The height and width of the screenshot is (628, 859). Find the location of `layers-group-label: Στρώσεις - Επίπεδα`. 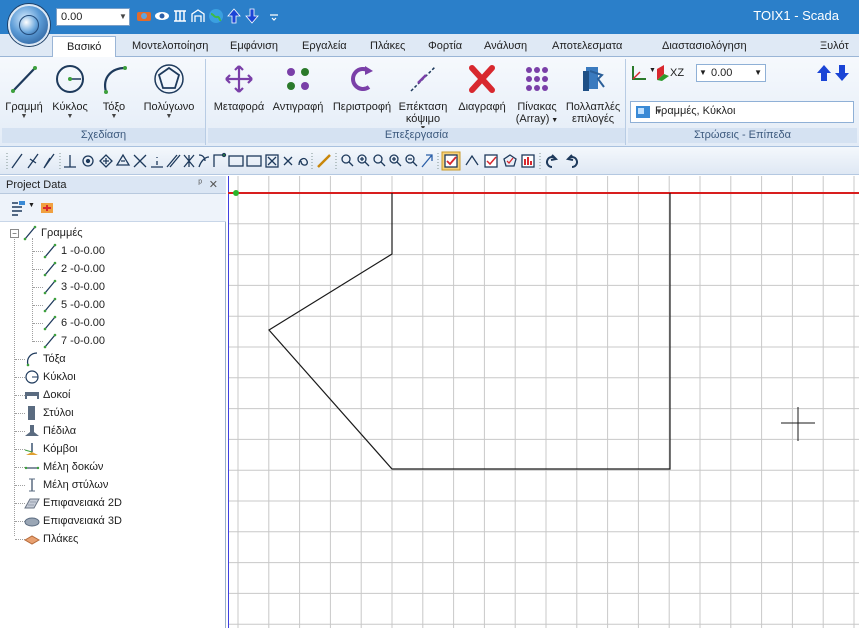

layers-group-label: Στρώσεις - Επίπεδα is located at coordinates (742, 135).